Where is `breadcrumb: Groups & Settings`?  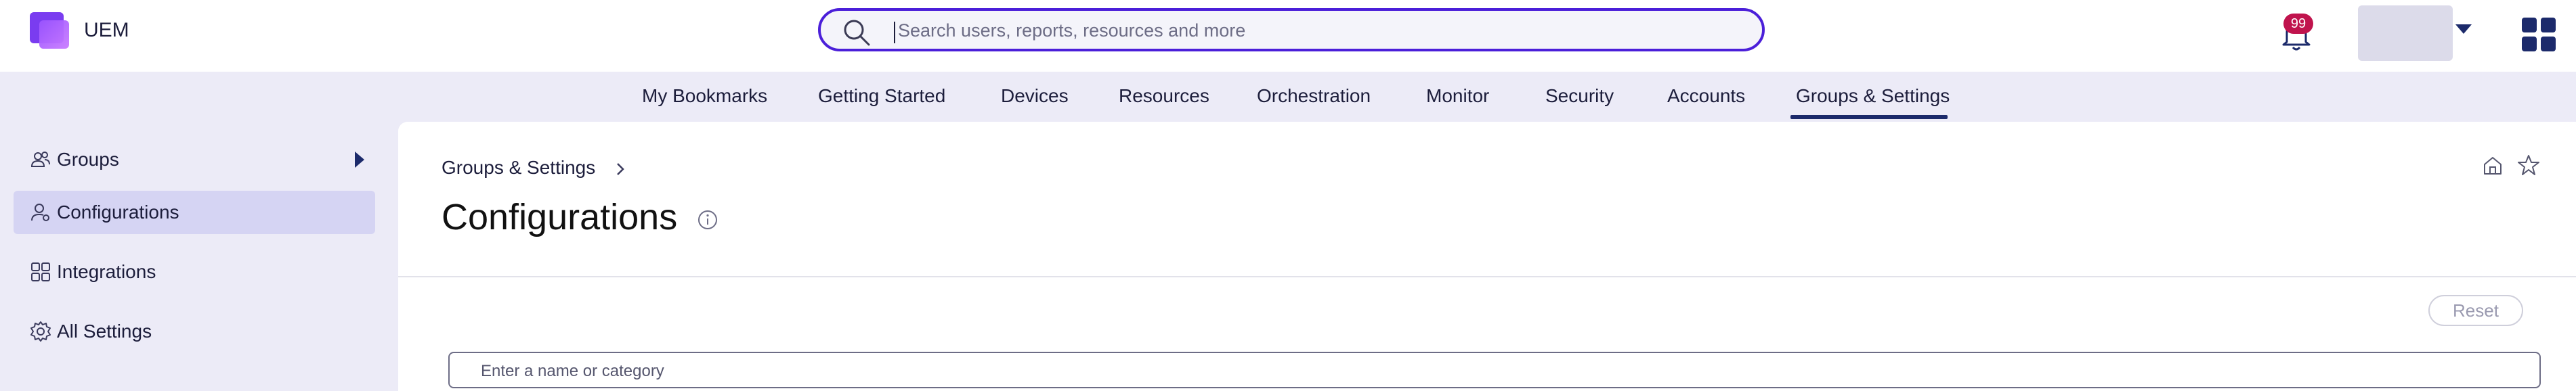 breadcrumb: Groups & Settings is located at coordinates (518, 168).